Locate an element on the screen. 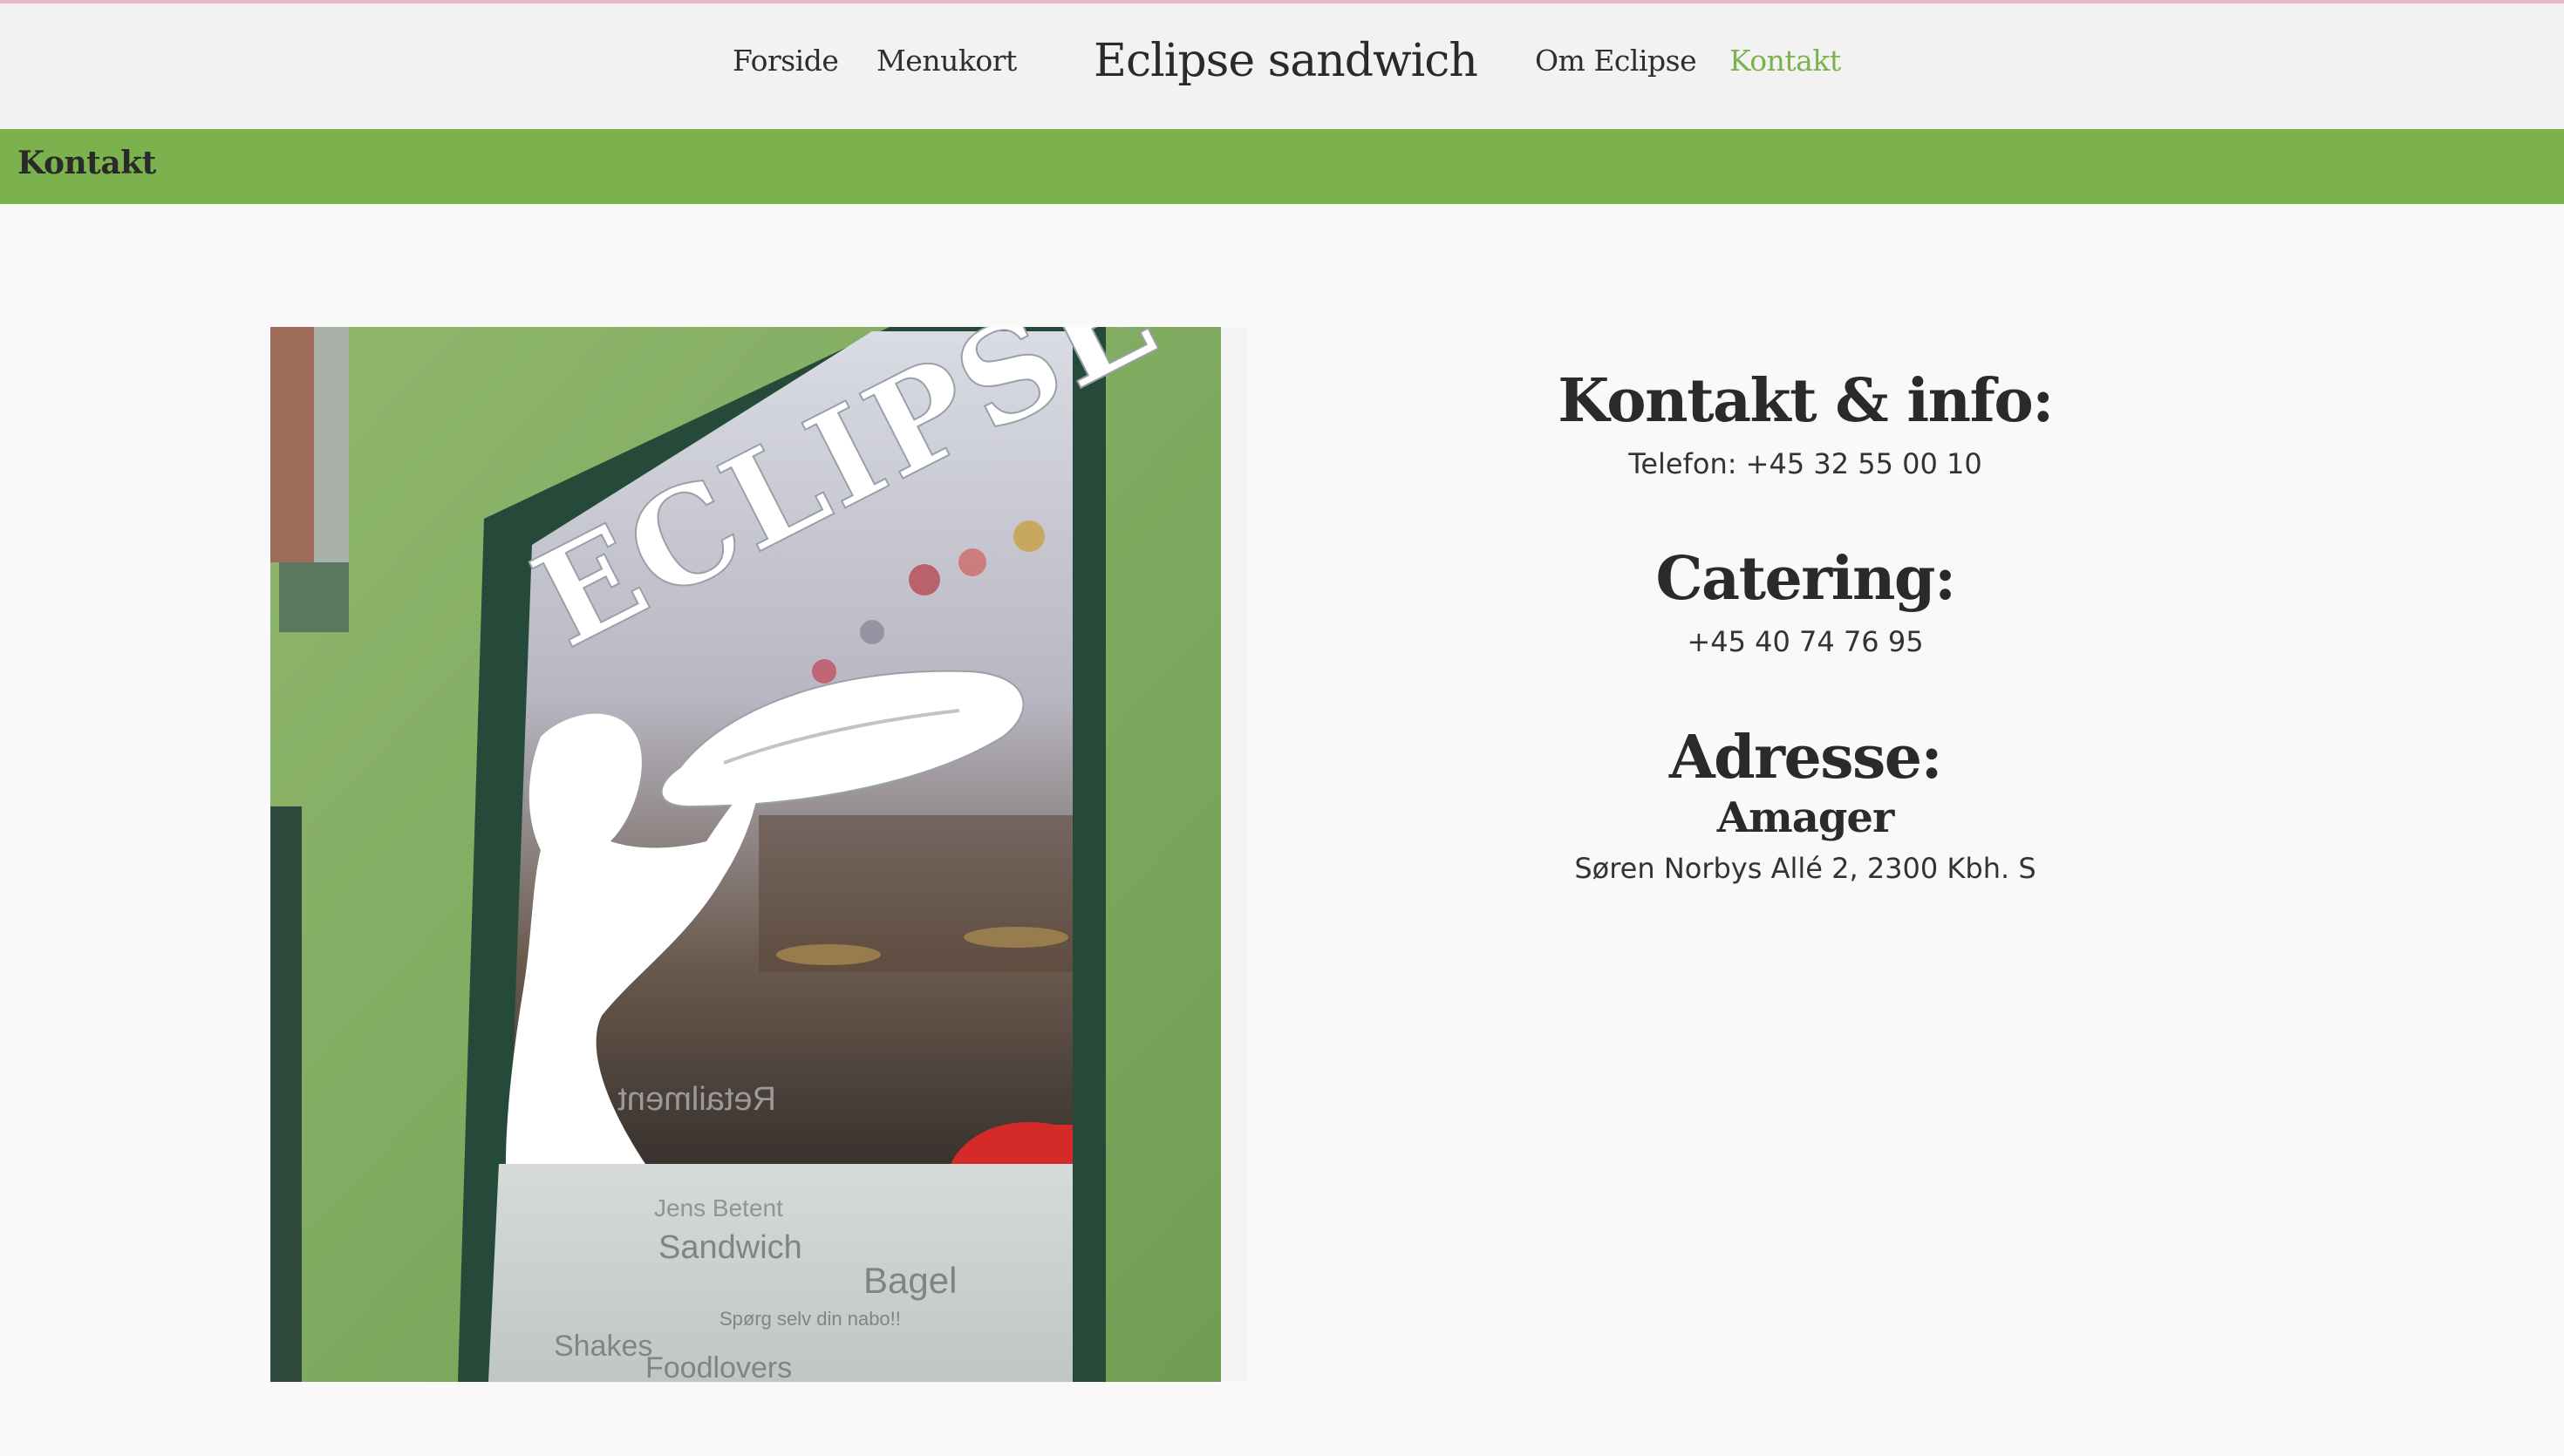 Image resolution: width=2564 pixels, height=1456 pixels. window-text-jens: Jens Betent is located at coordinates (718, 1207).